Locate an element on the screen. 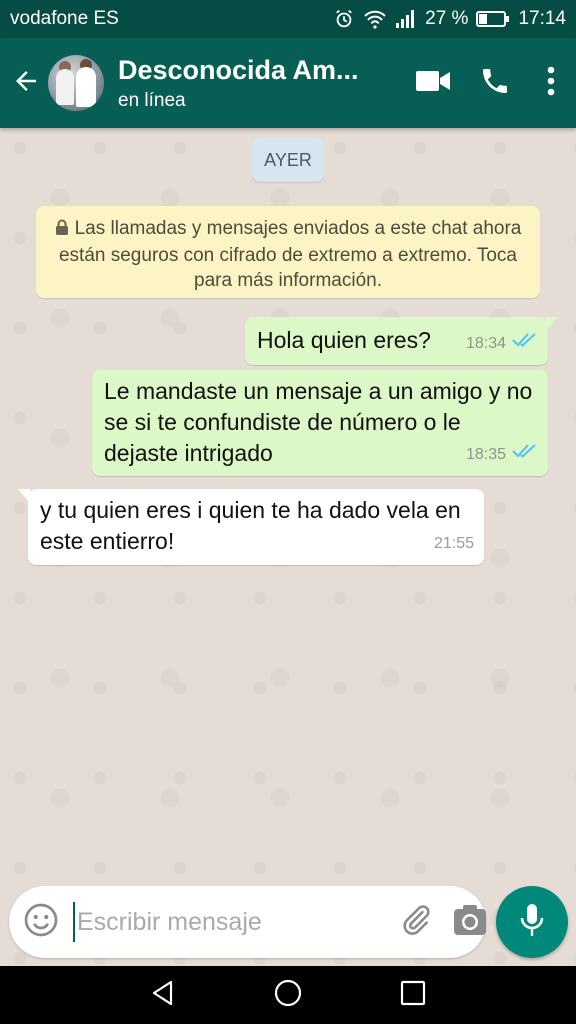 The height and width of the screenshot is (1024, 576). date-chip: AYER is located at coordinates (288, 160).